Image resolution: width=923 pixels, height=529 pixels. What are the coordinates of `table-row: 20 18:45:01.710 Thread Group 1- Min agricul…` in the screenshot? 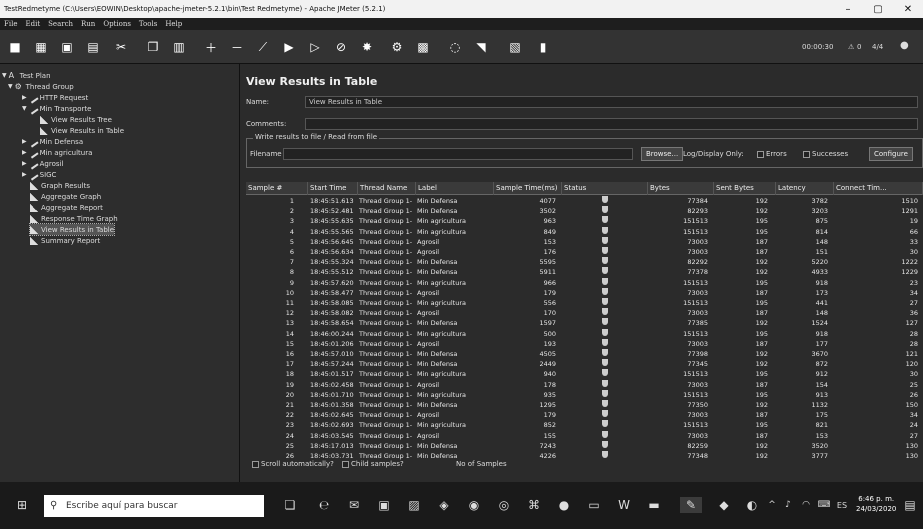 It's located at (584, 394).